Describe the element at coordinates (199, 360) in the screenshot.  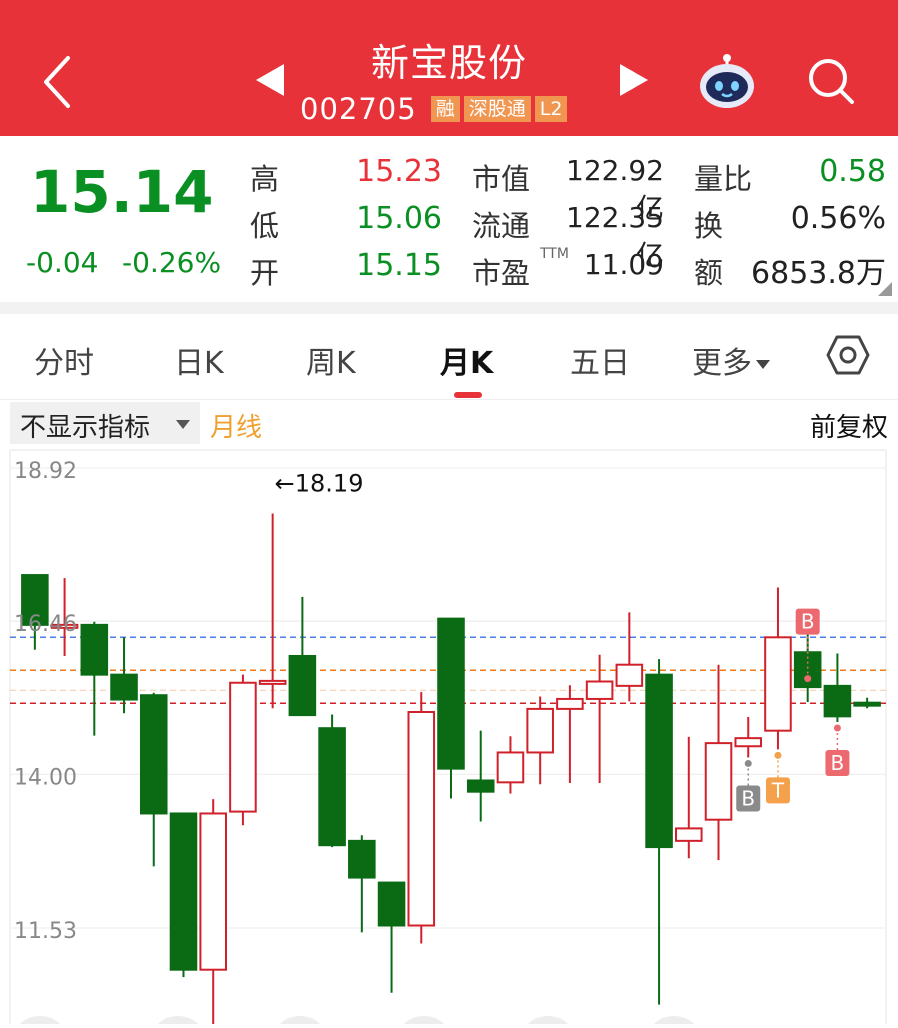
I see `tab-daily-k: 日K` at that location.